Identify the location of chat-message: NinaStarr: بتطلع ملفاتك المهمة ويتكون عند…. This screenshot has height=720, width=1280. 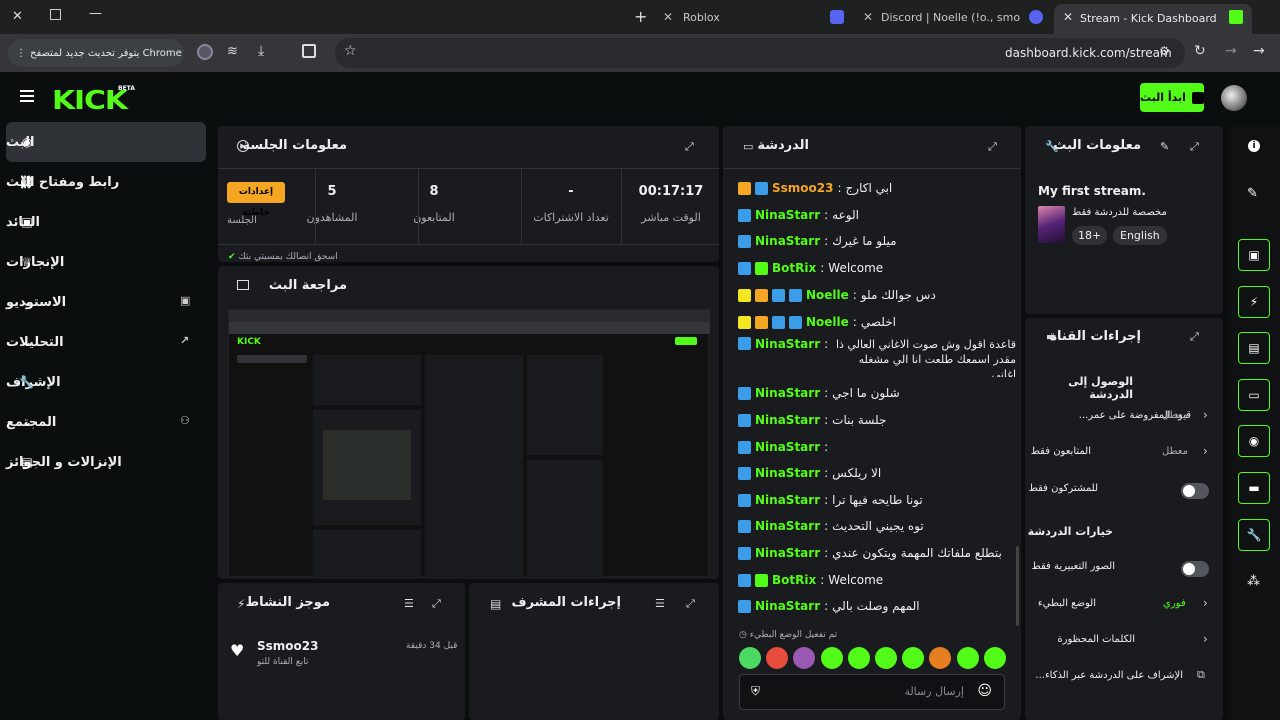
(877, 553).